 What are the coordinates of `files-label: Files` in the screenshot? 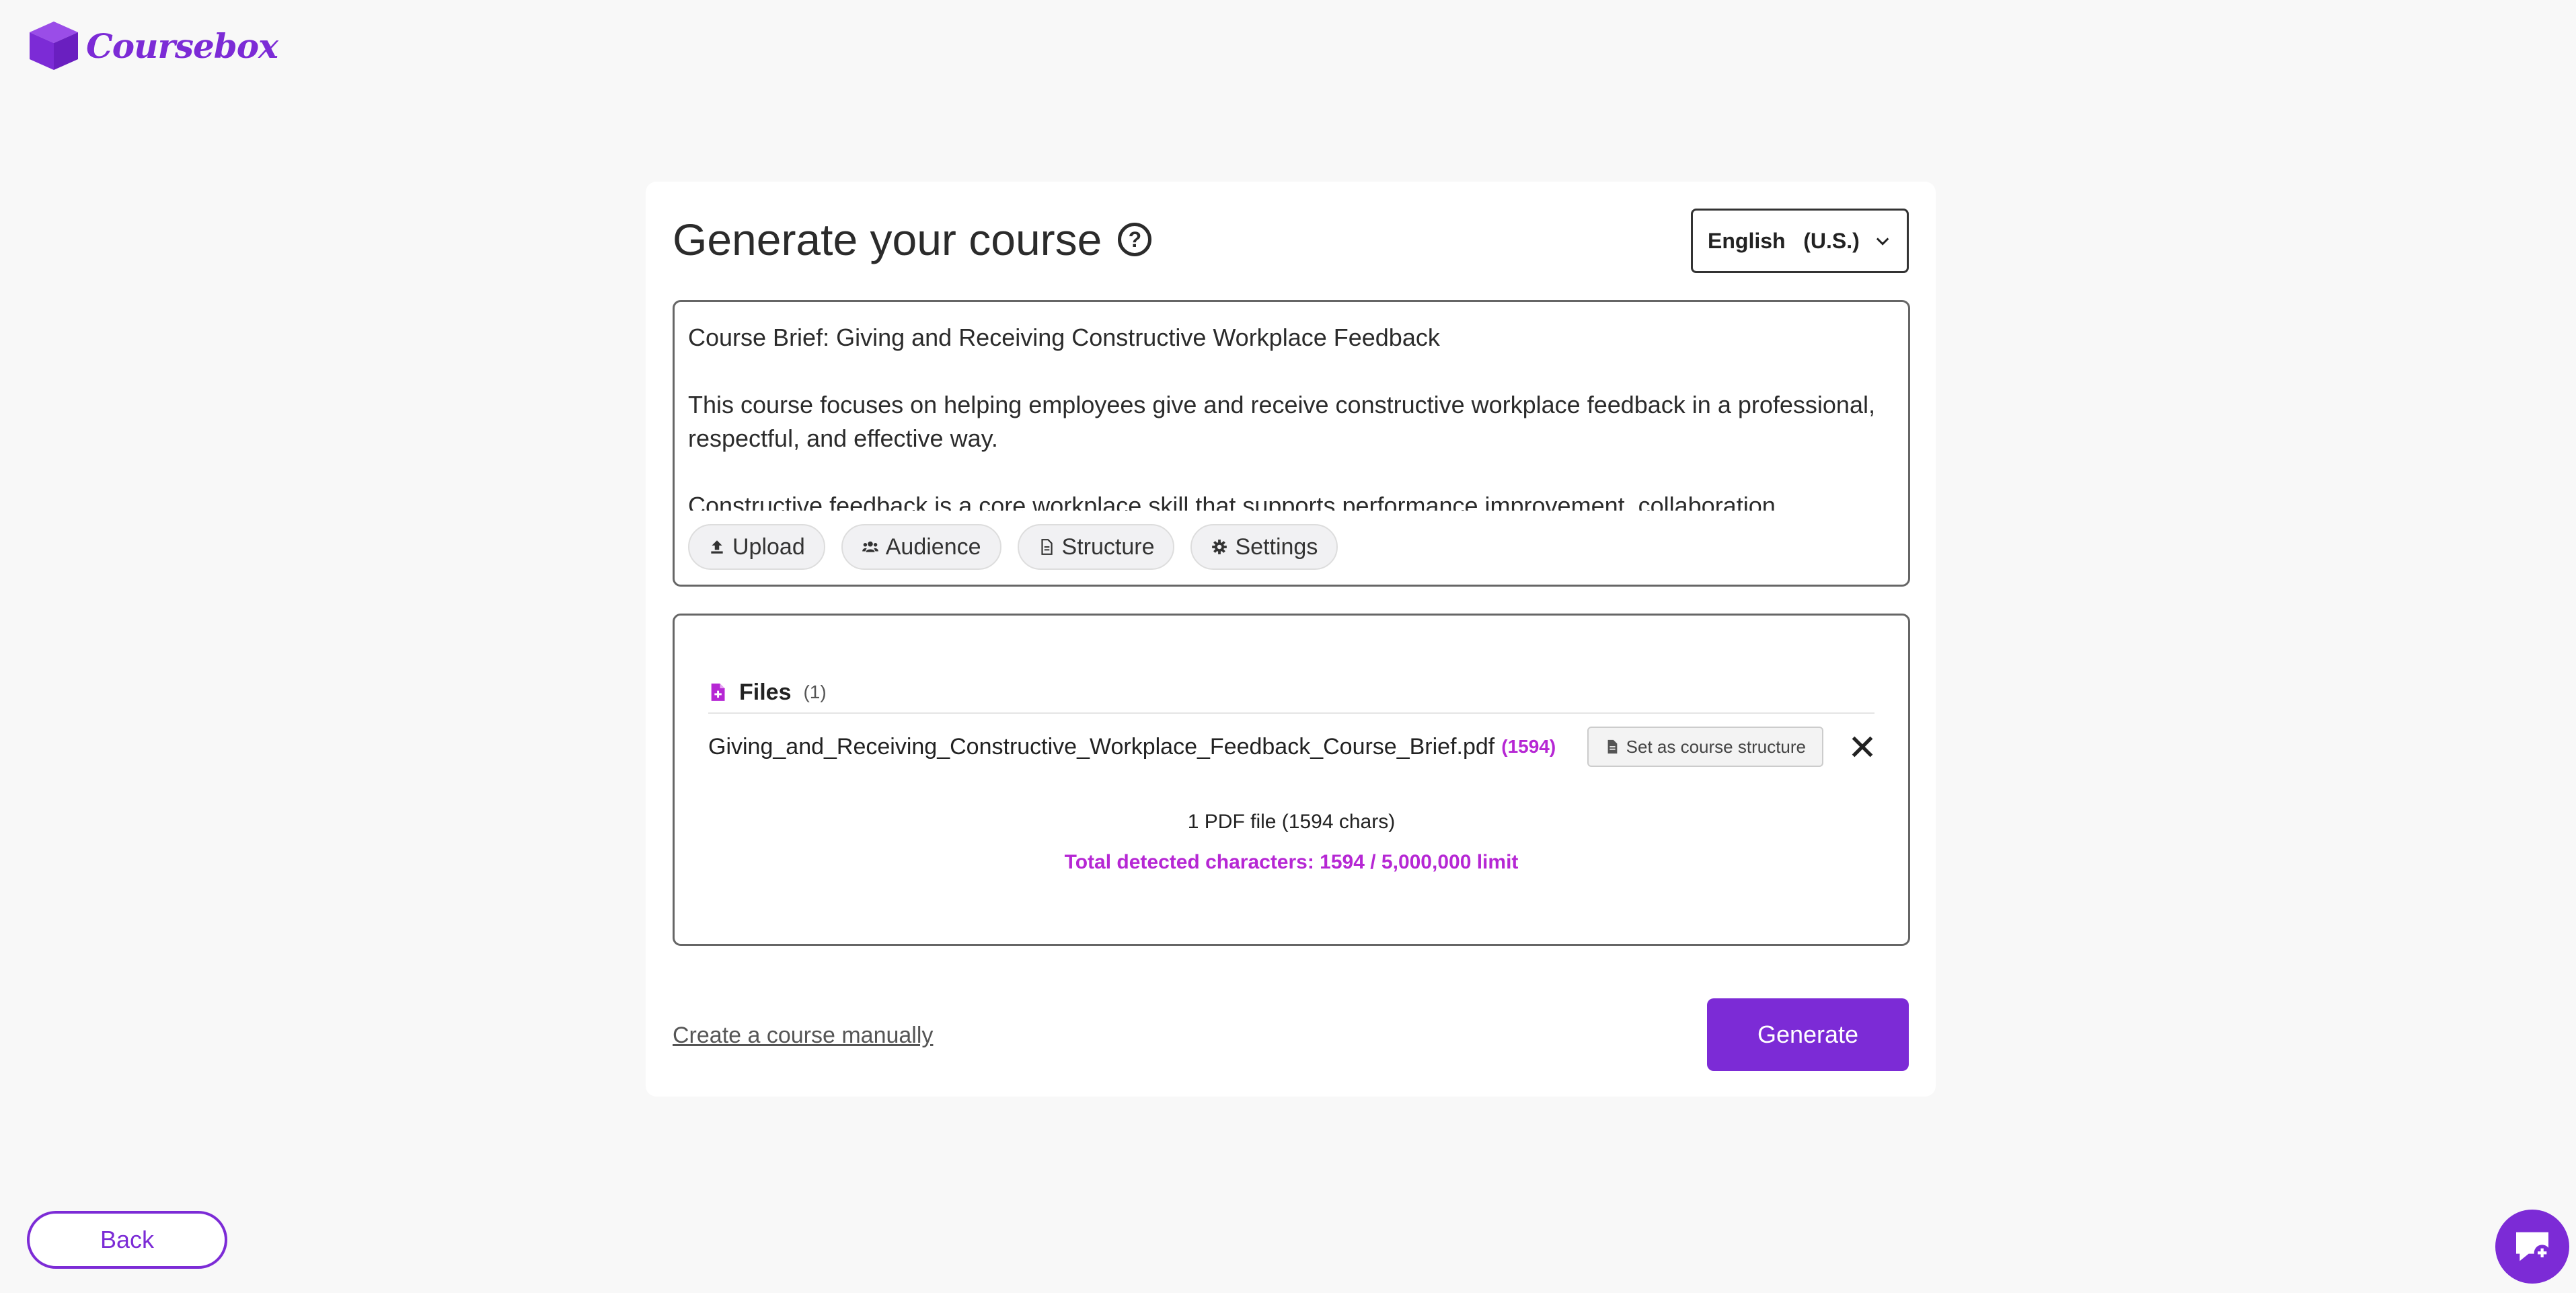 It's located at (765, 692).